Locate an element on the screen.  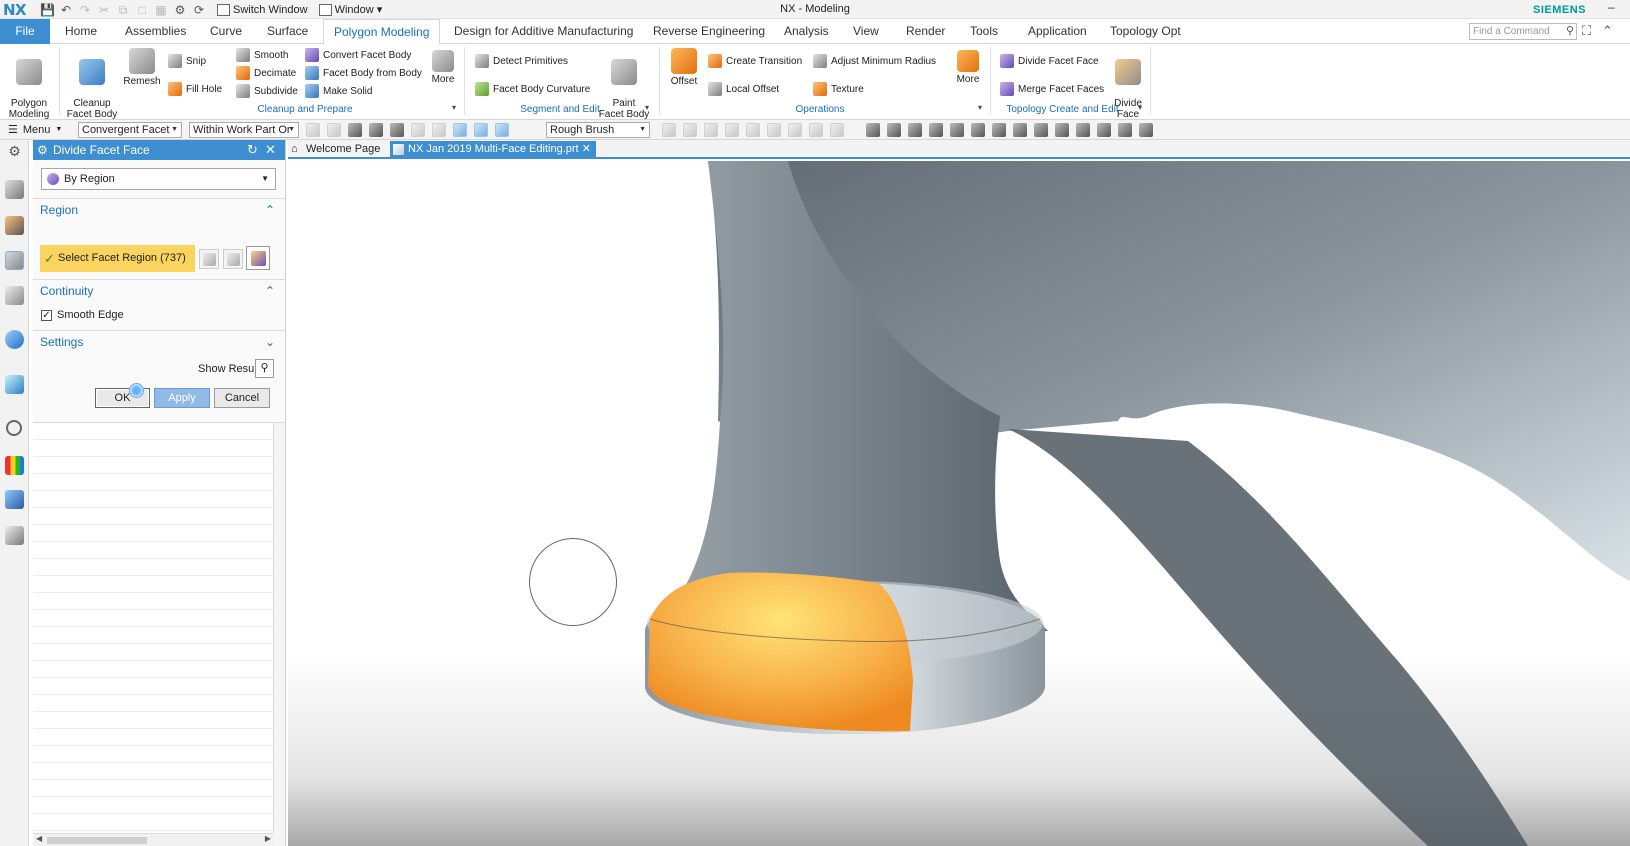
full-screen-icon: ⛶ is located at coordinates (1586, 31).